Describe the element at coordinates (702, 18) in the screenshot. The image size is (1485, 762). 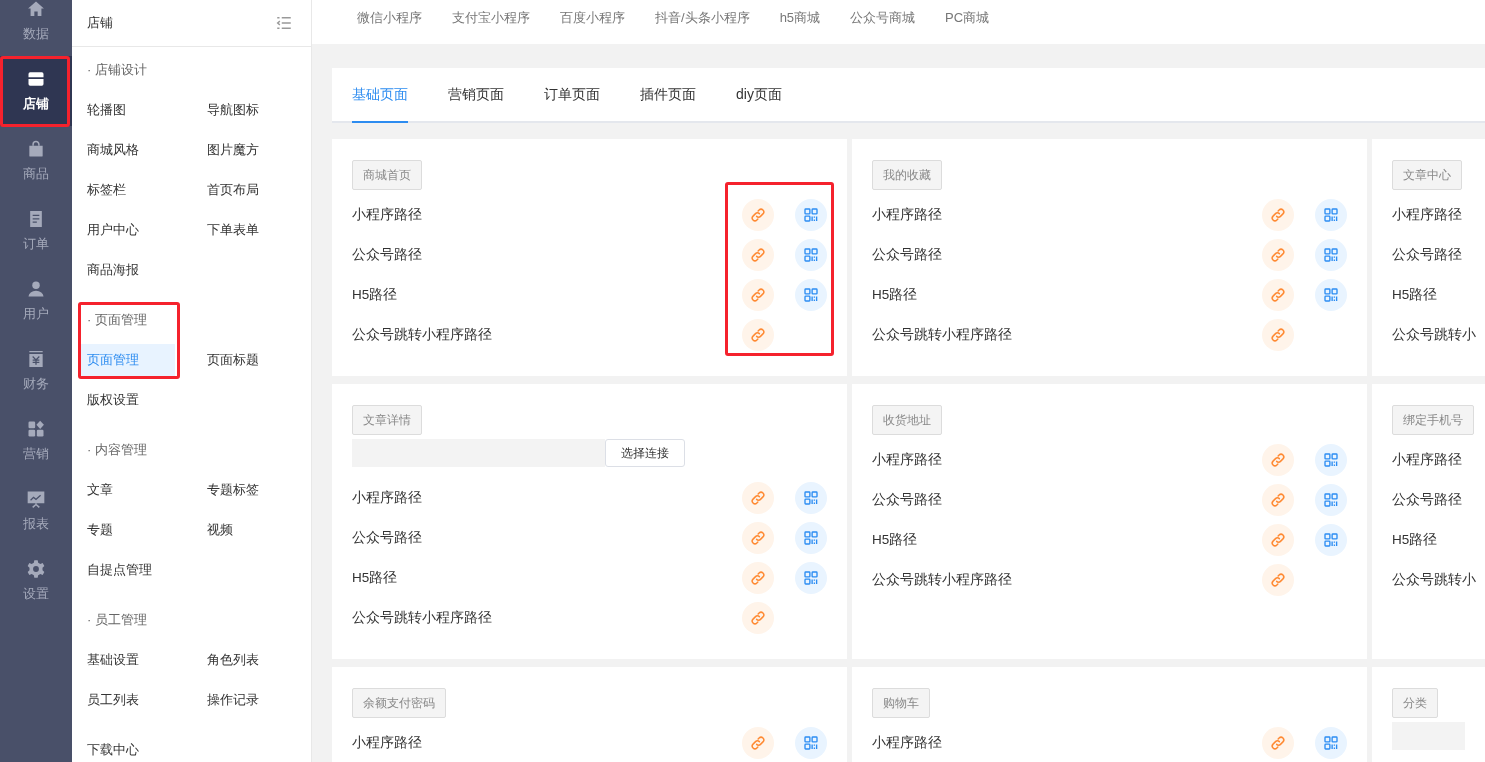
I see `platform-tab: 抖音/头条小程序` at that location.